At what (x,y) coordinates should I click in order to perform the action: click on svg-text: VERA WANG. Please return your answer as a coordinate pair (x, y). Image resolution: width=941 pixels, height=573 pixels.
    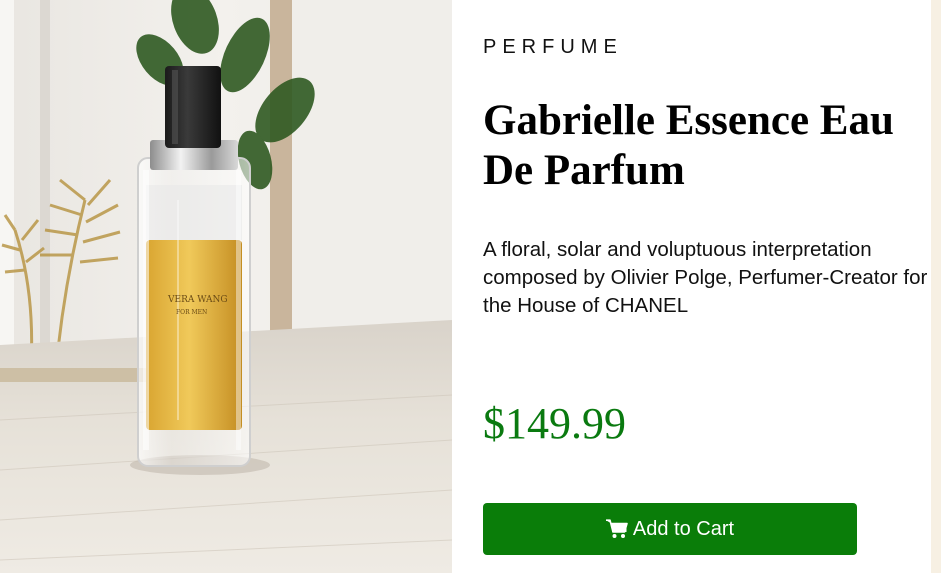
    Looking at the image, I should click on (197, 300).